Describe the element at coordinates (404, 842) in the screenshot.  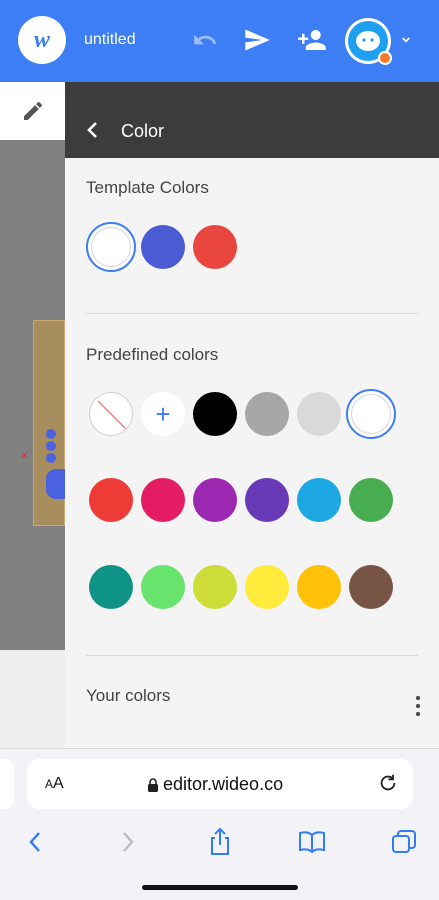
I see `tabs-icon` at that location.